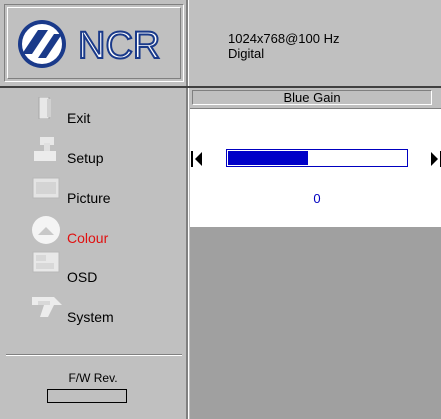 The height and width of the screenshot is (419, 441). I want to click on blue-gain-slider, so click(317, 158).